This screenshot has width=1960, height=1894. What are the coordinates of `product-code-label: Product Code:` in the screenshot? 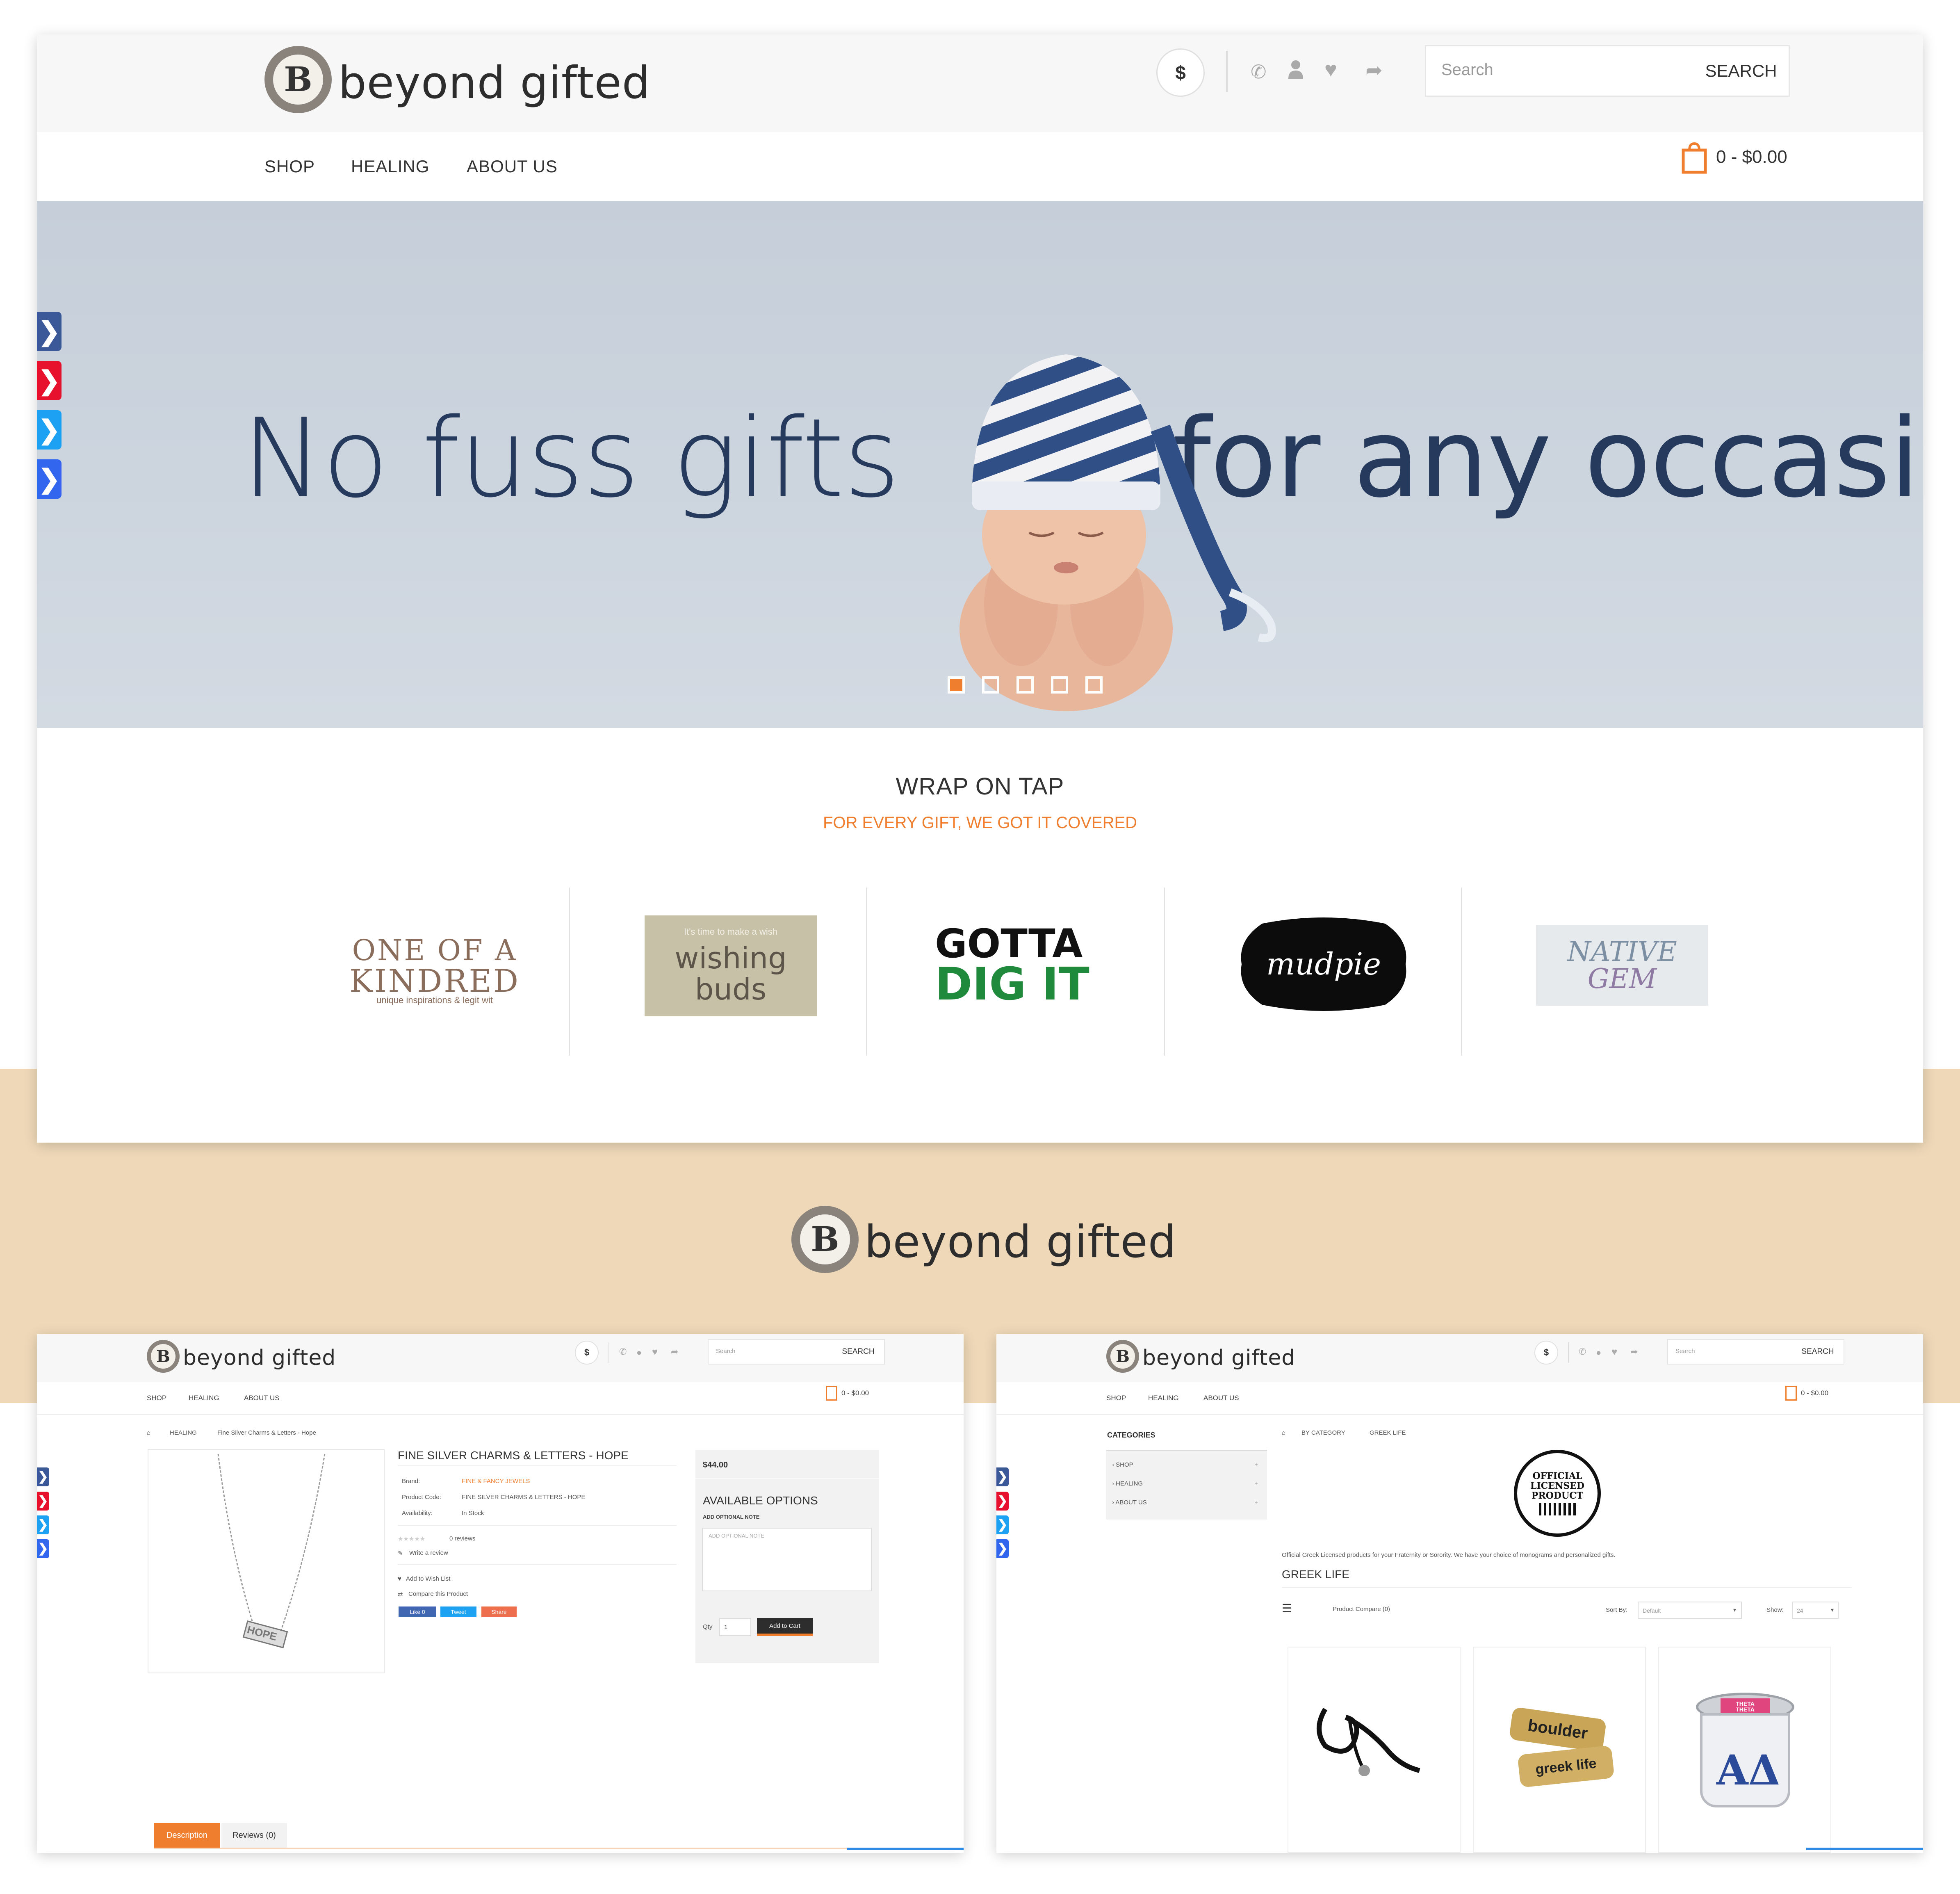 It's located at (422, 1497).